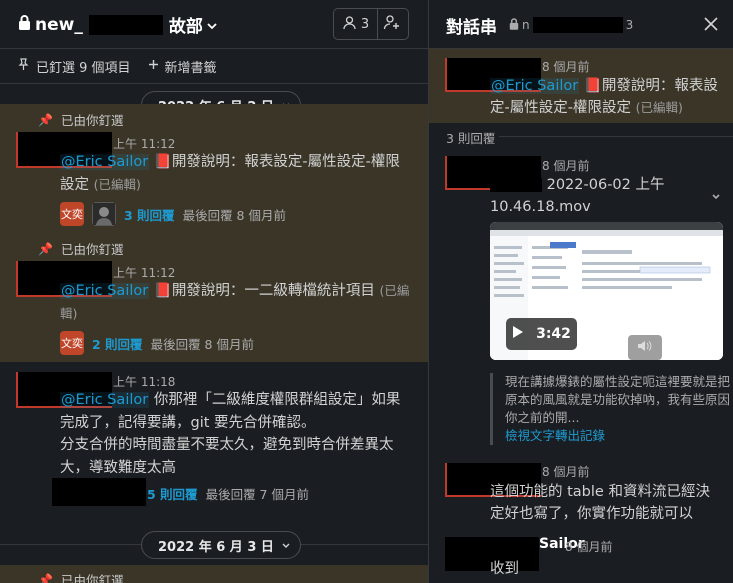 The height and width of the screenshot is (583, 733). I want to click on replier-avatar, so click(104, 214).